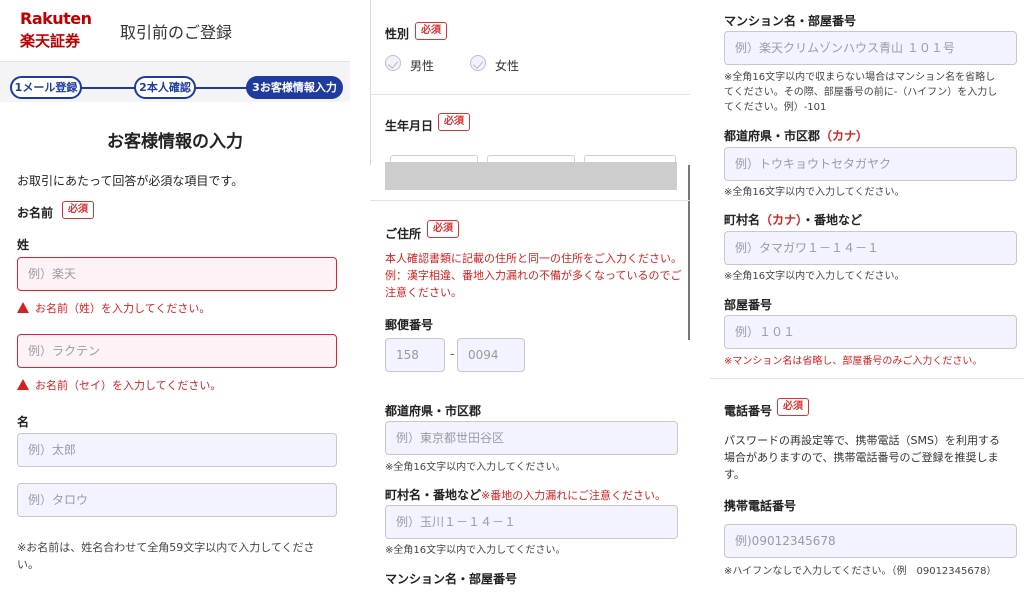 This screenshot has height=597, width=1024. Describe the element at coordinates (689, 252) in the screenshot. I see `scrollbar` at that location.